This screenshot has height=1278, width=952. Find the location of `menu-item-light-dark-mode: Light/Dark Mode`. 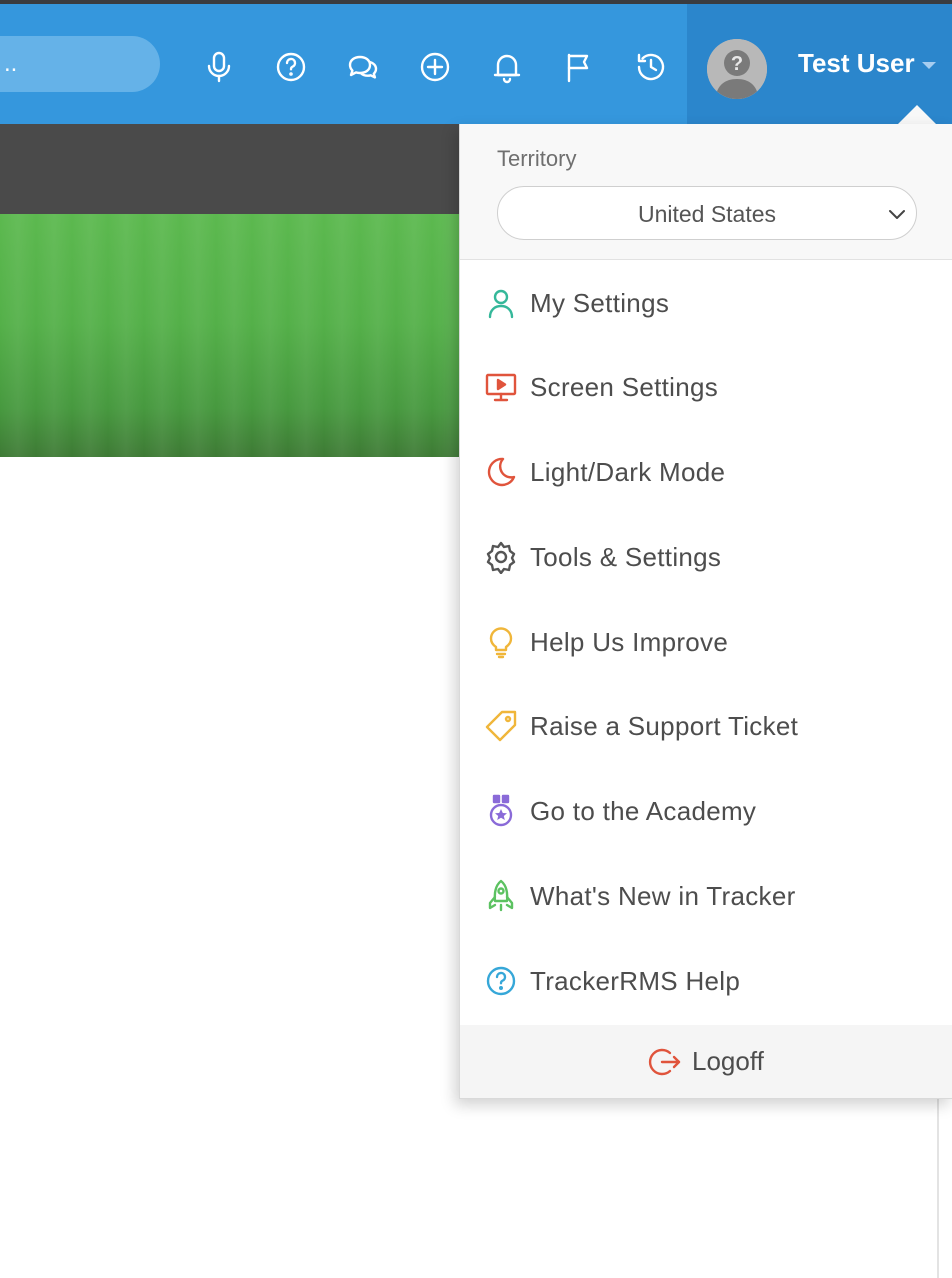

menu-item-light-dark-mode: Light/Dark Mode is located at coordinates (706, 471).